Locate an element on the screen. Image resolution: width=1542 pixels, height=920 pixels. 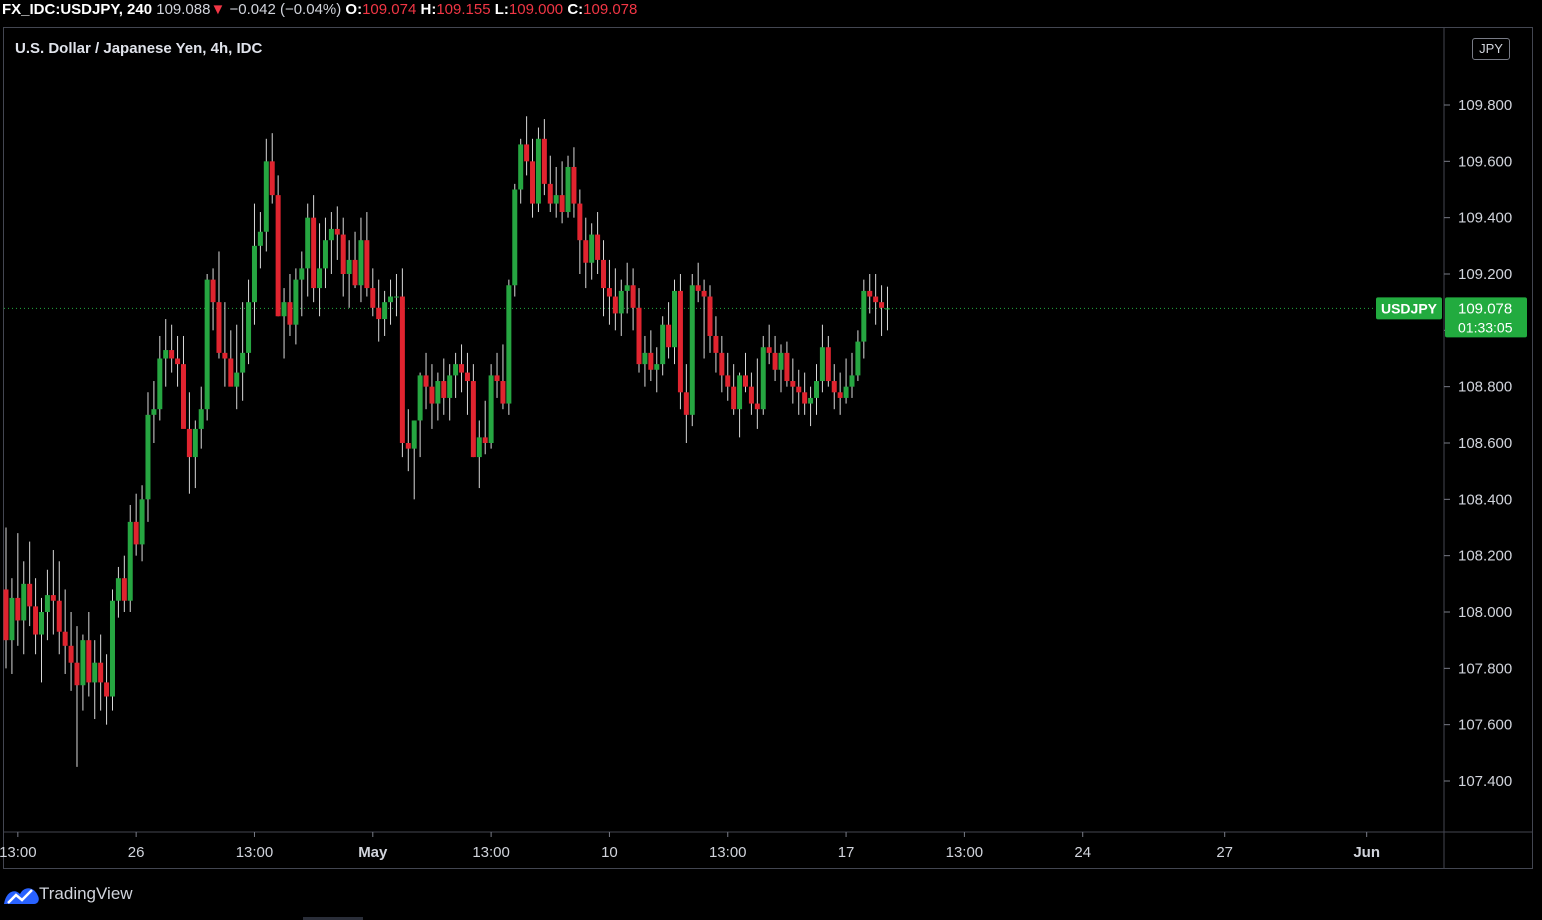
chart-title: U.S. Dollar / Japanese Yen, 4h, IDC is located at coordinates (139, 48).